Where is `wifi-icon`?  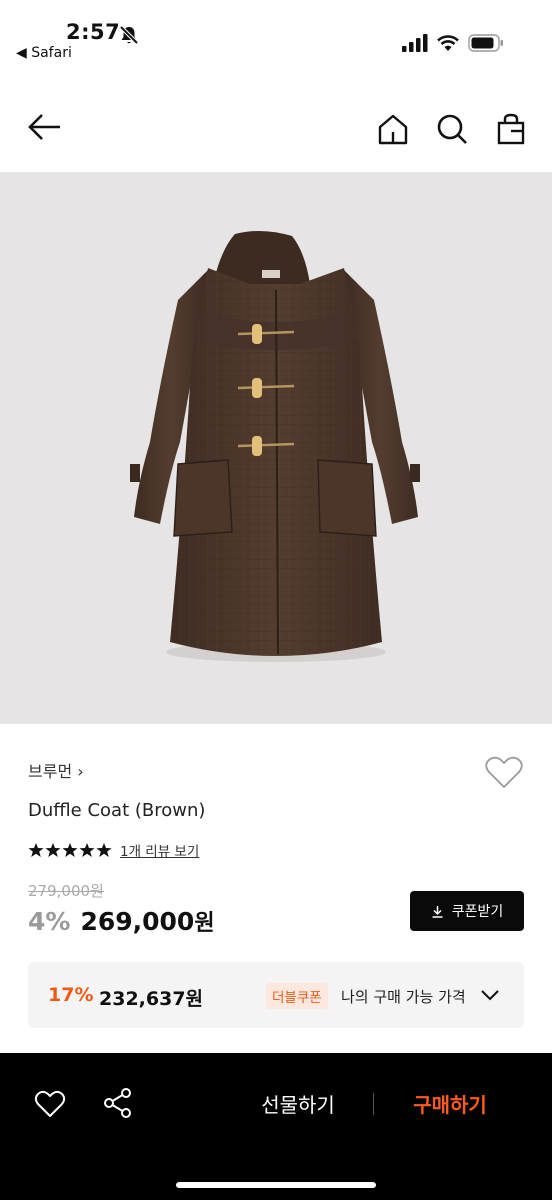 wifi-icon is located at coordinates (448, 43).